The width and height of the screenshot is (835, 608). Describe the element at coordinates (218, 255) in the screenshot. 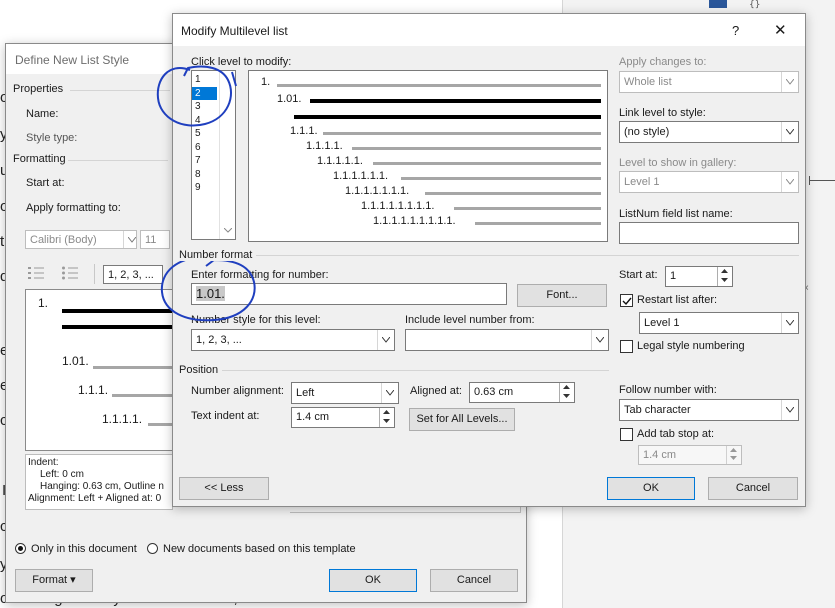

I see `number-format-label: Number format` at that location.